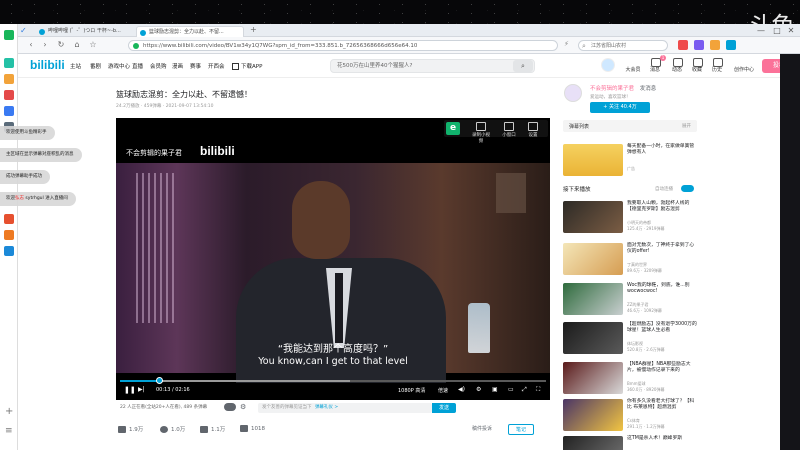 Image resolution: width=800 pixels, height=450 pixels. What do you see at coordinates (140, 381) in the screenshot?
I see `progress-fill` at bounding box center [140, 381].